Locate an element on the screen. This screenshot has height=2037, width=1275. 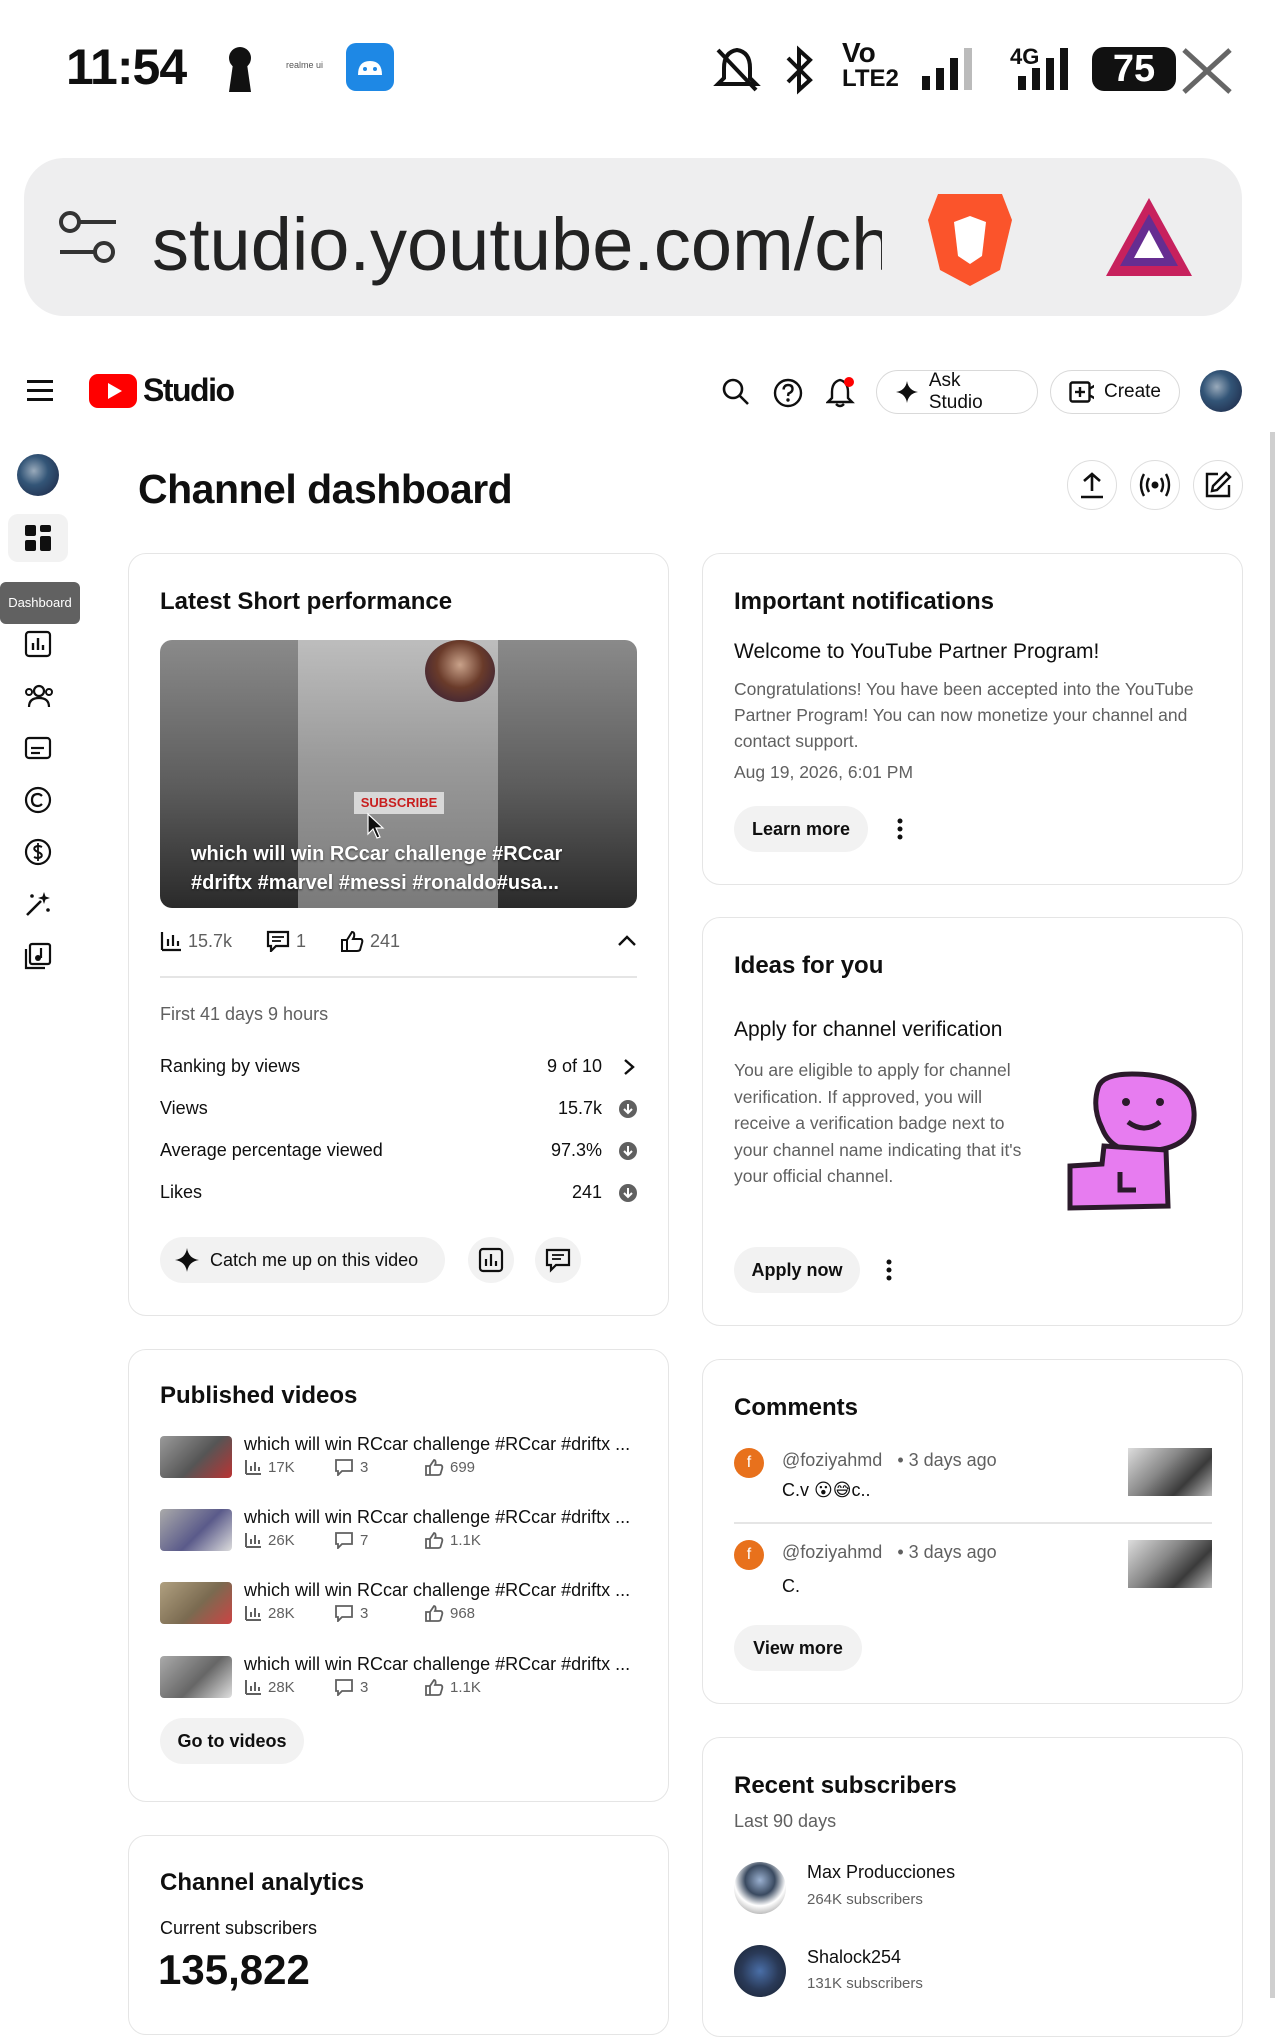
subscriber-name: Shalock254 is located at coordinates (854, 1957).